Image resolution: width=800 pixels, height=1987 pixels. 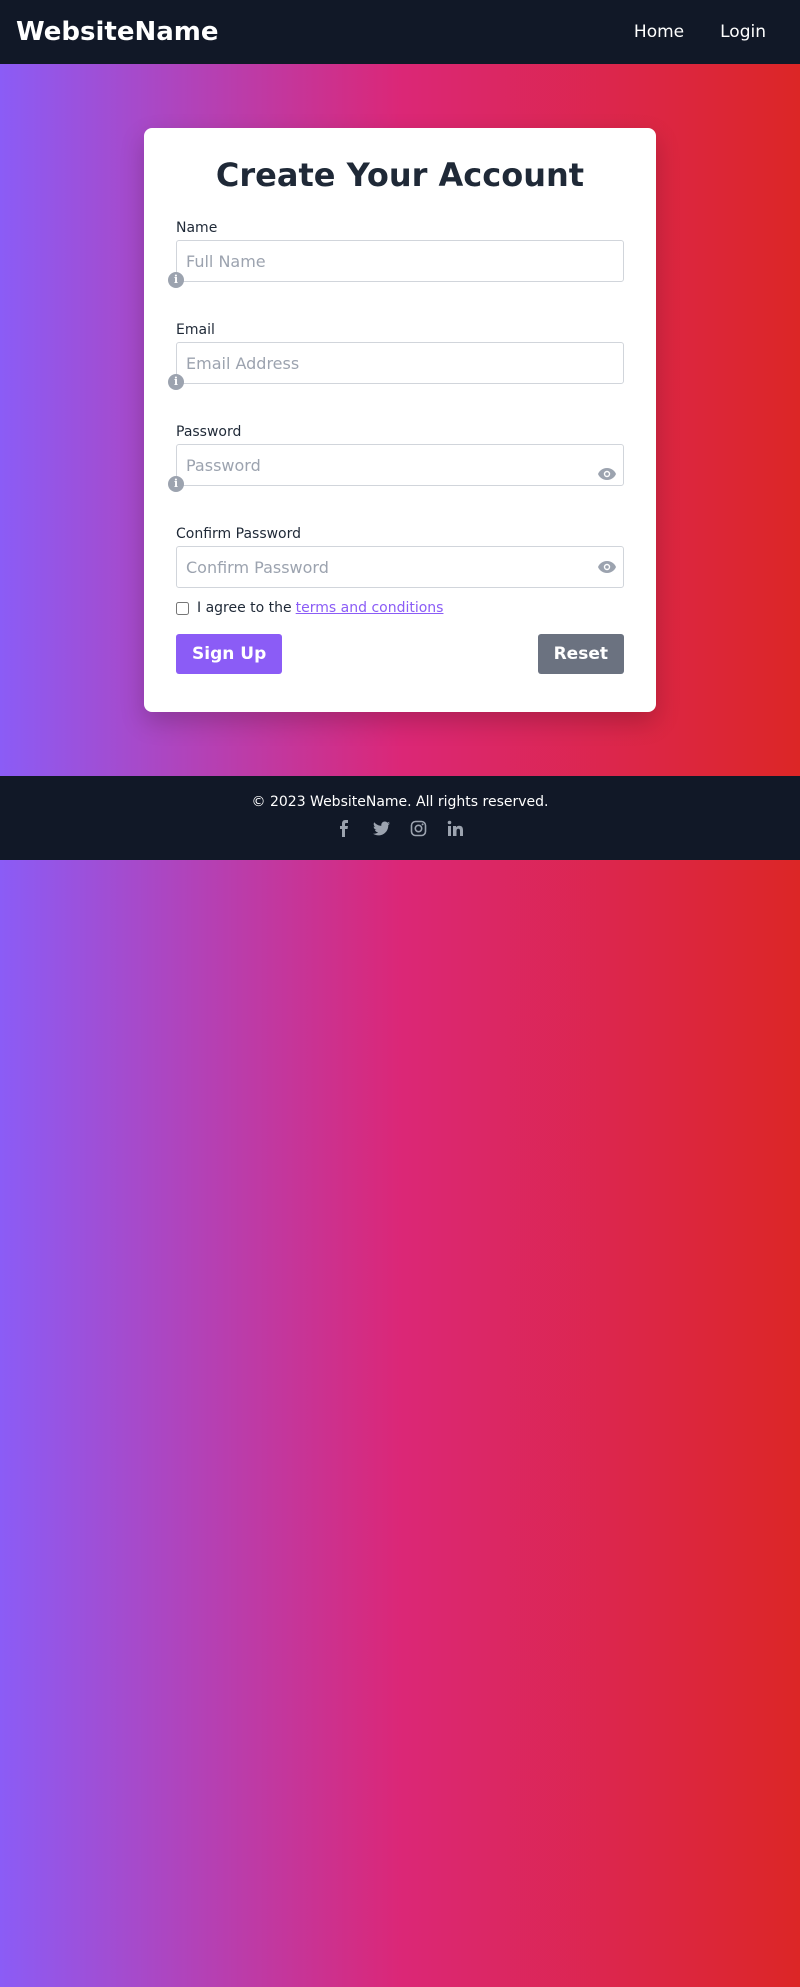 What do you see at coordinates (117, 32) in the screenshot?
I see `brand-logo: WebsiteName` at bounding box center [117, 32].